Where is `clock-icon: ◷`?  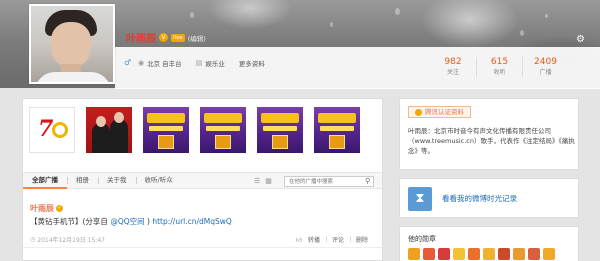 clock-icon: ◷ is located at coordinates (33, 239).